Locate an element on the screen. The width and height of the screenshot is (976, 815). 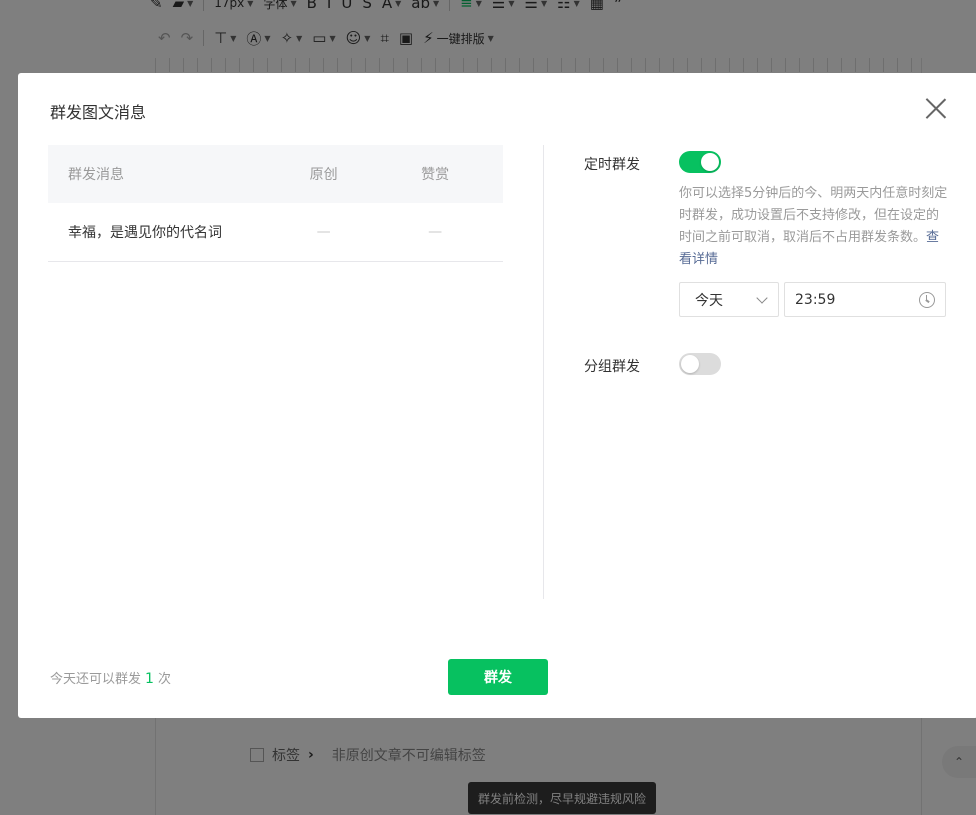
header-message: 群发消息 is located at coordinates (96, 175).